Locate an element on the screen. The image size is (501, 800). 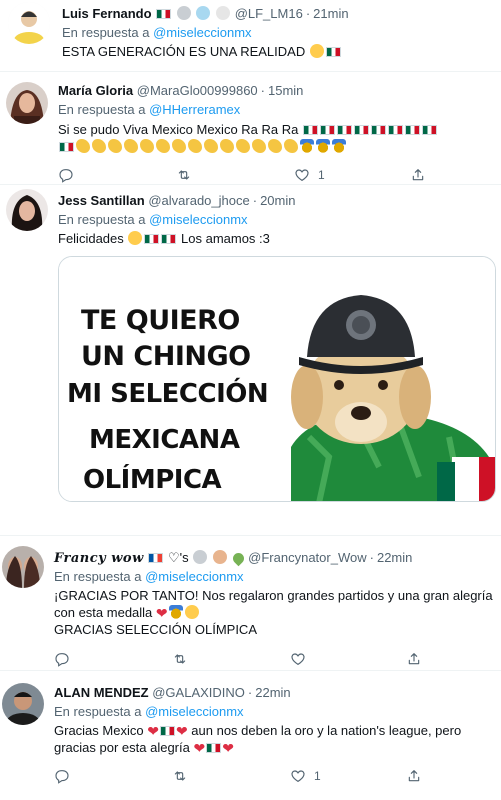
green-heart-emoji is located at coordinates (238, 558).